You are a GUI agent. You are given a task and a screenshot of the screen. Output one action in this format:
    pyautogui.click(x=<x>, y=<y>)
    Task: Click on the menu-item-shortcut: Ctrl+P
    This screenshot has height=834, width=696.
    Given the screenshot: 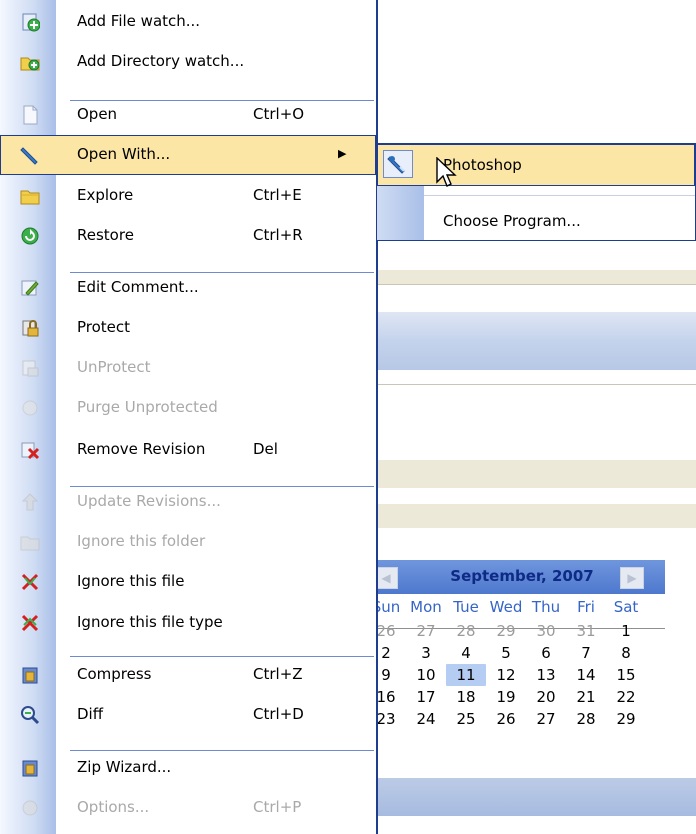 What is the action you would take?
    pyautogui.click(x=277, y=807)
    